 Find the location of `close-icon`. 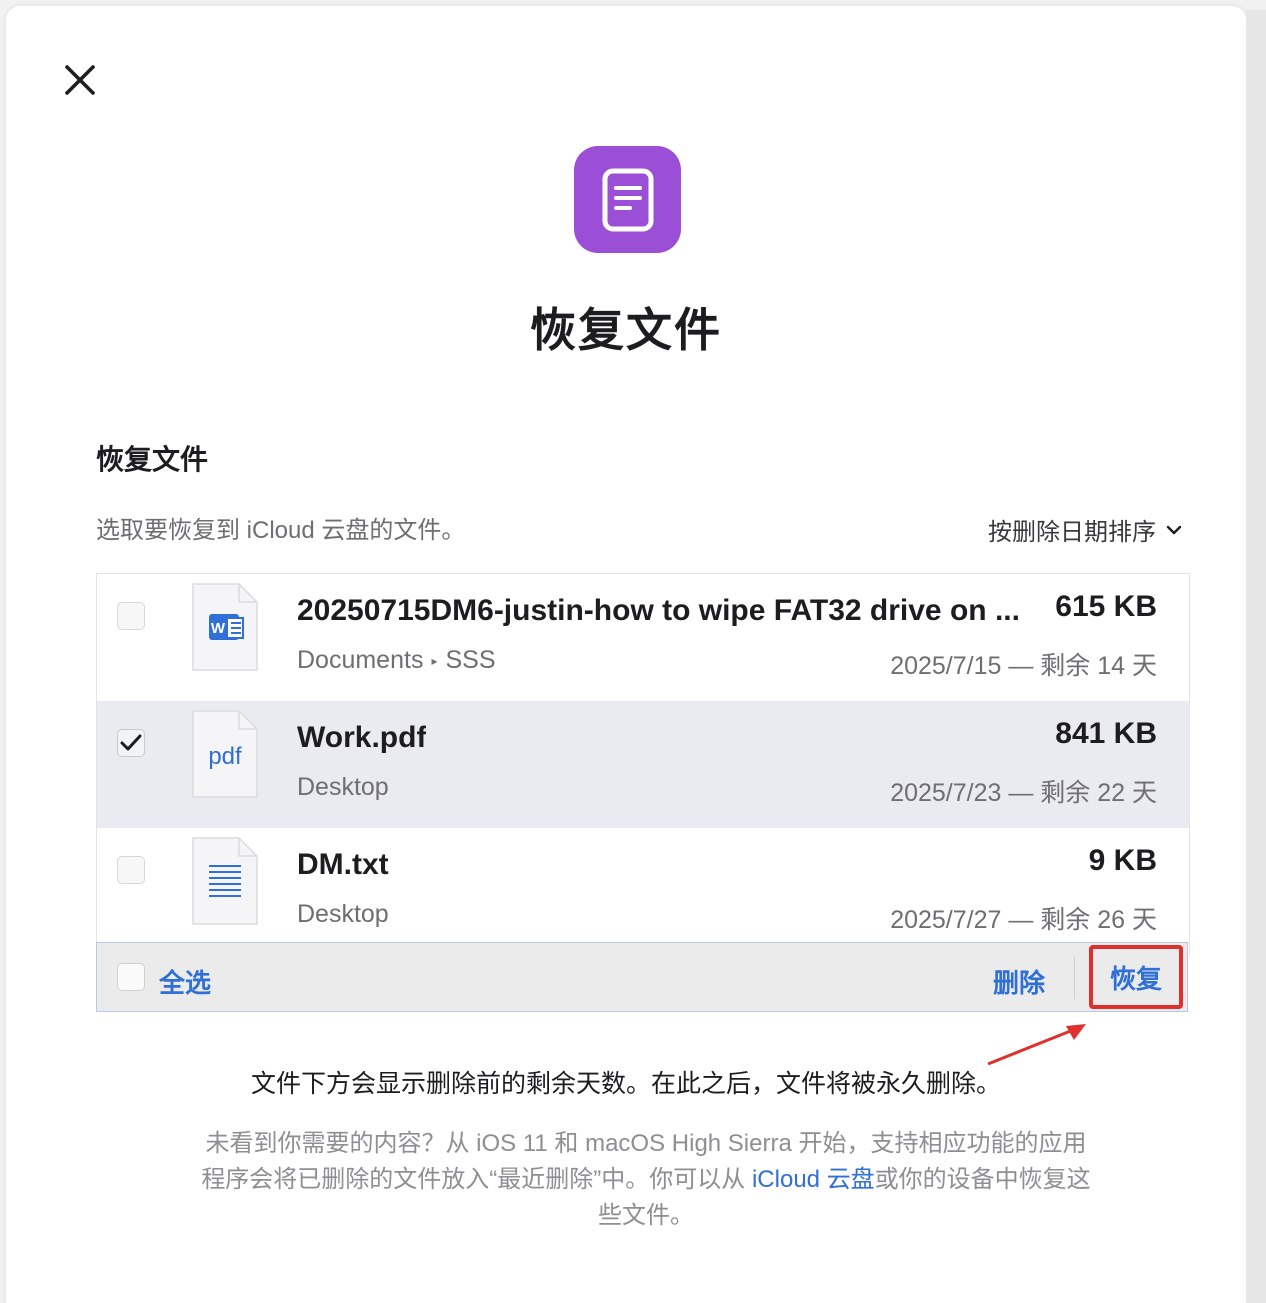

close-icon is located at coordinates (80, 80).